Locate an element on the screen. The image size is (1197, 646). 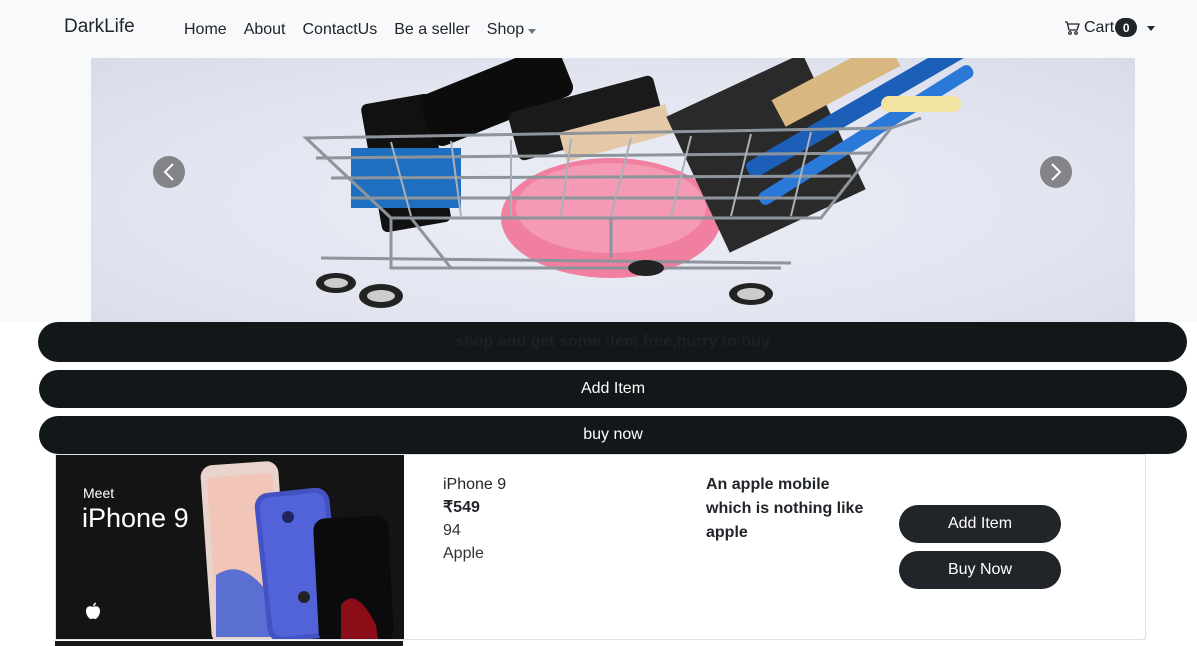
buy-now-button: Buy Now is located at coordinates (980, 570).